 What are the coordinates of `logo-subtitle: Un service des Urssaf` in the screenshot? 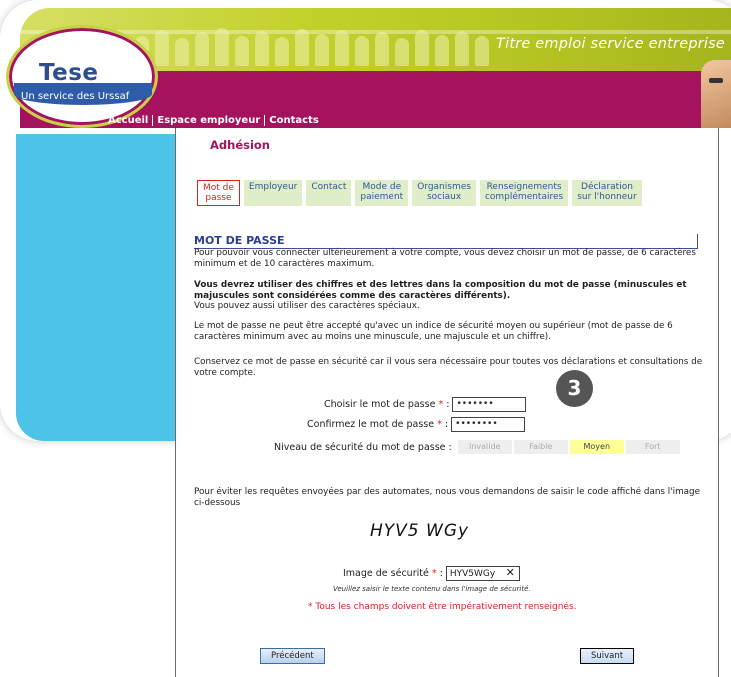 It's located at (75, 96).